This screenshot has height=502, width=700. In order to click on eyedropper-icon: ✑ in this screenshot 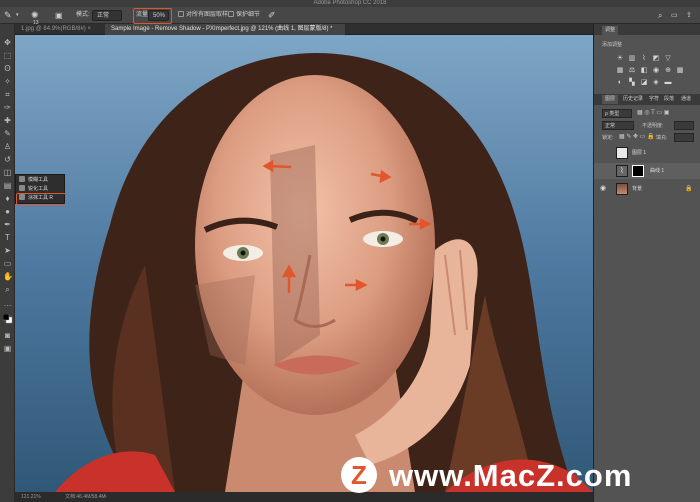, I will do `click(7, 107)`.